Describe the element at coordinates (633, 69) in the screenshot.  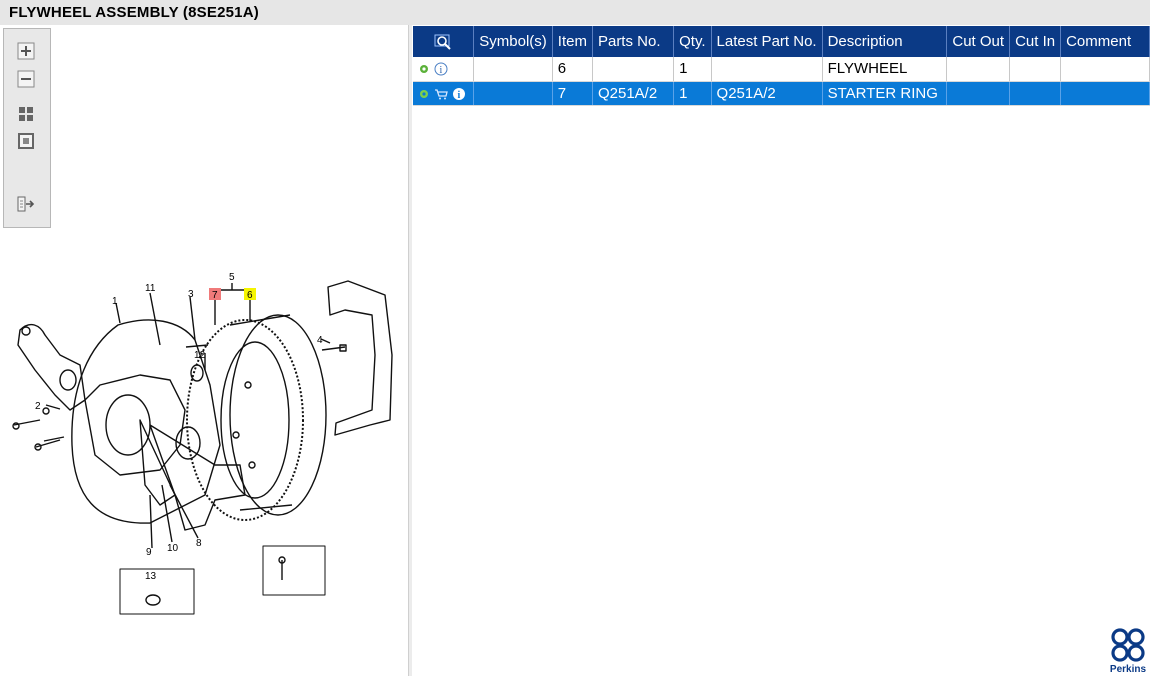
I see `cell-parts-no` at that location.